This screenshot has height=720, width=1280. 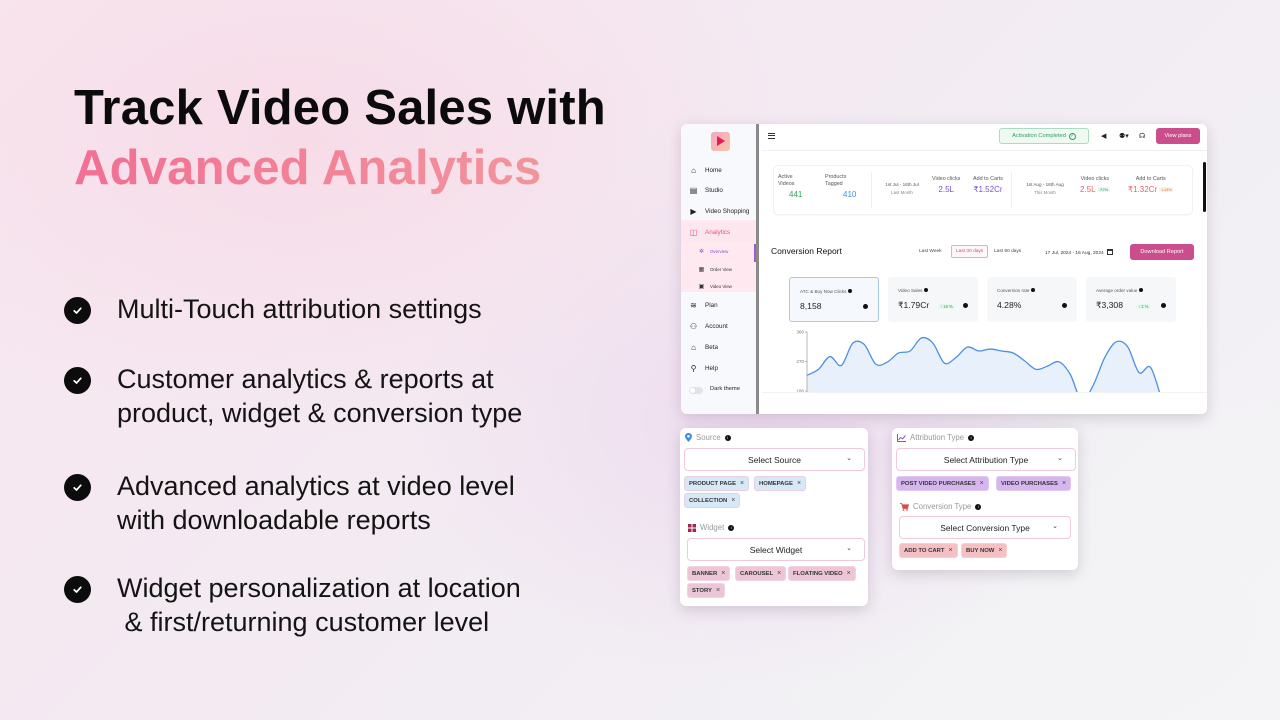 What do you see at coordinates (986, 459) in the screenshot?
I see `attribution-select: Select Attribution Type ⌄` at bounding box center [986, 459].